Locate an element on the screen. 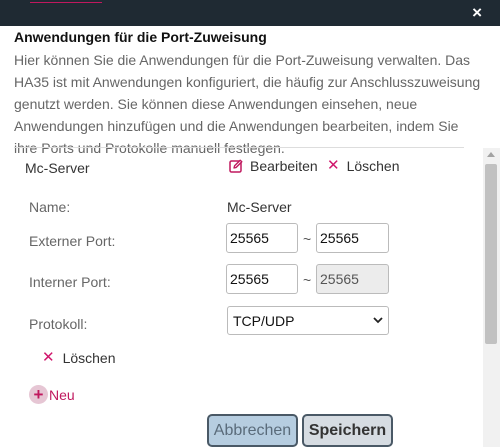  name-label: Name: is located at coordinates (50, 207).